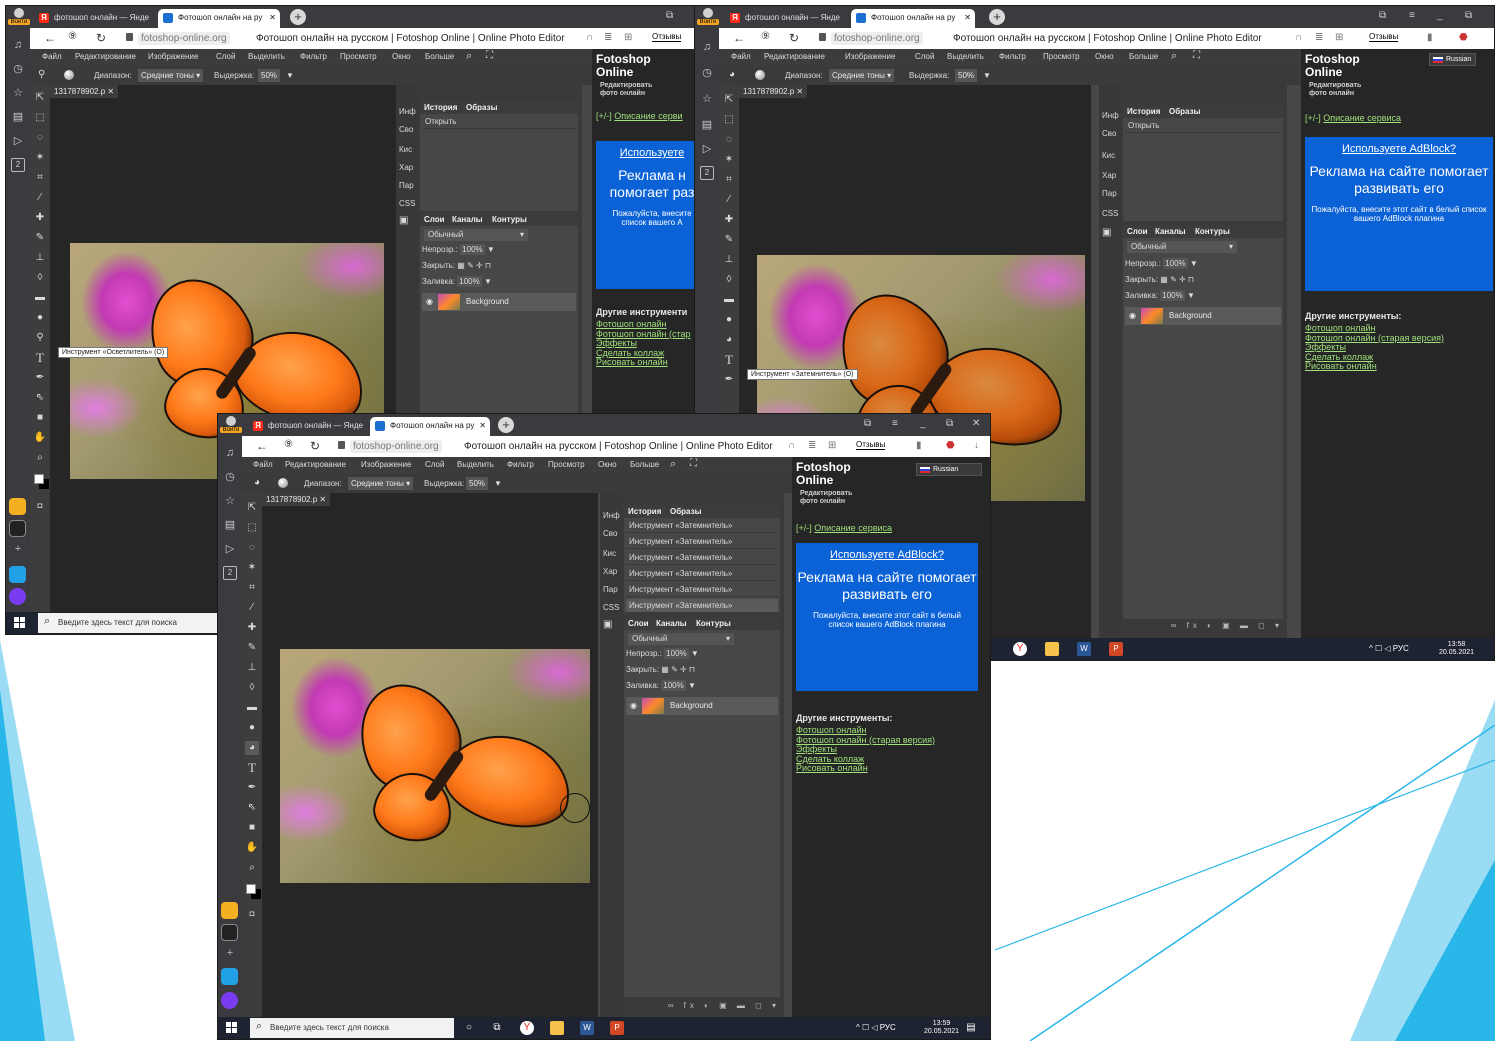 The image size is (1495, 1041). What do you see at coordinates (40, 438) in the screenshot?
I see `hand-tool-icon: ✋` at bounding box center [40, 438].